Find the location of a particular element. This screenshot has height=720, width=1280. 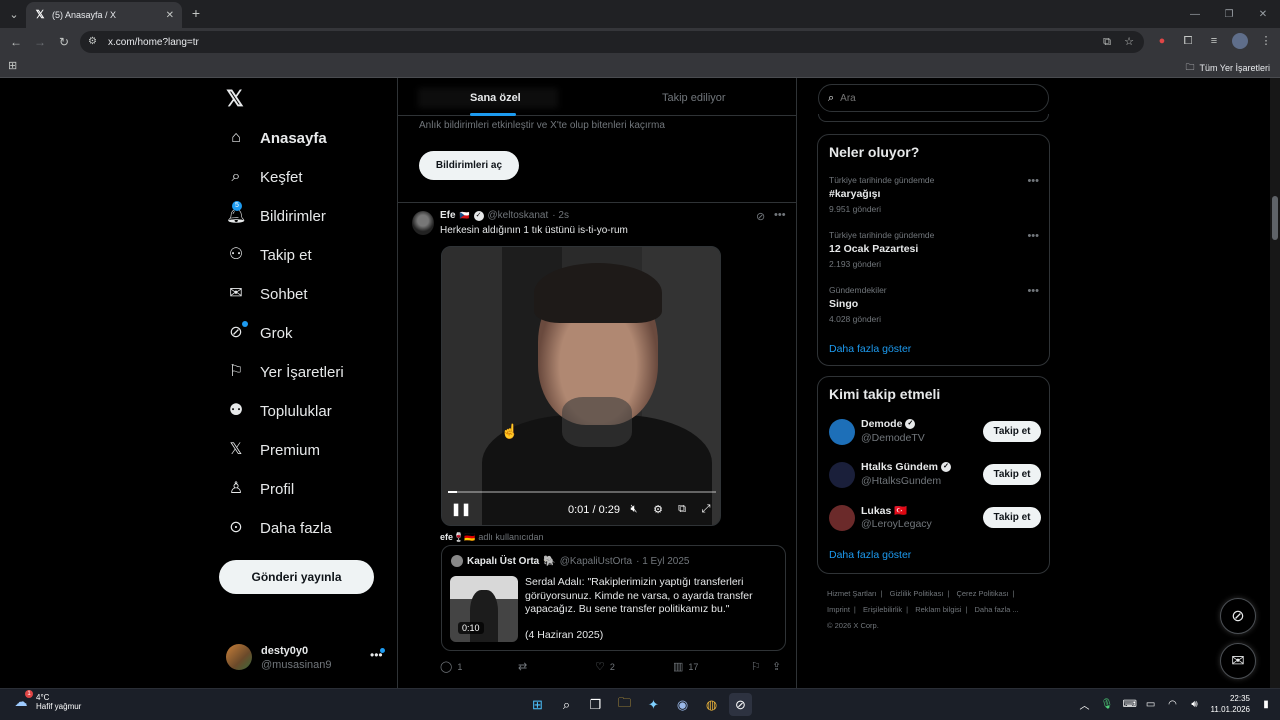

volume-icon: 🔊︎ is located at coordinates (1195, 704).